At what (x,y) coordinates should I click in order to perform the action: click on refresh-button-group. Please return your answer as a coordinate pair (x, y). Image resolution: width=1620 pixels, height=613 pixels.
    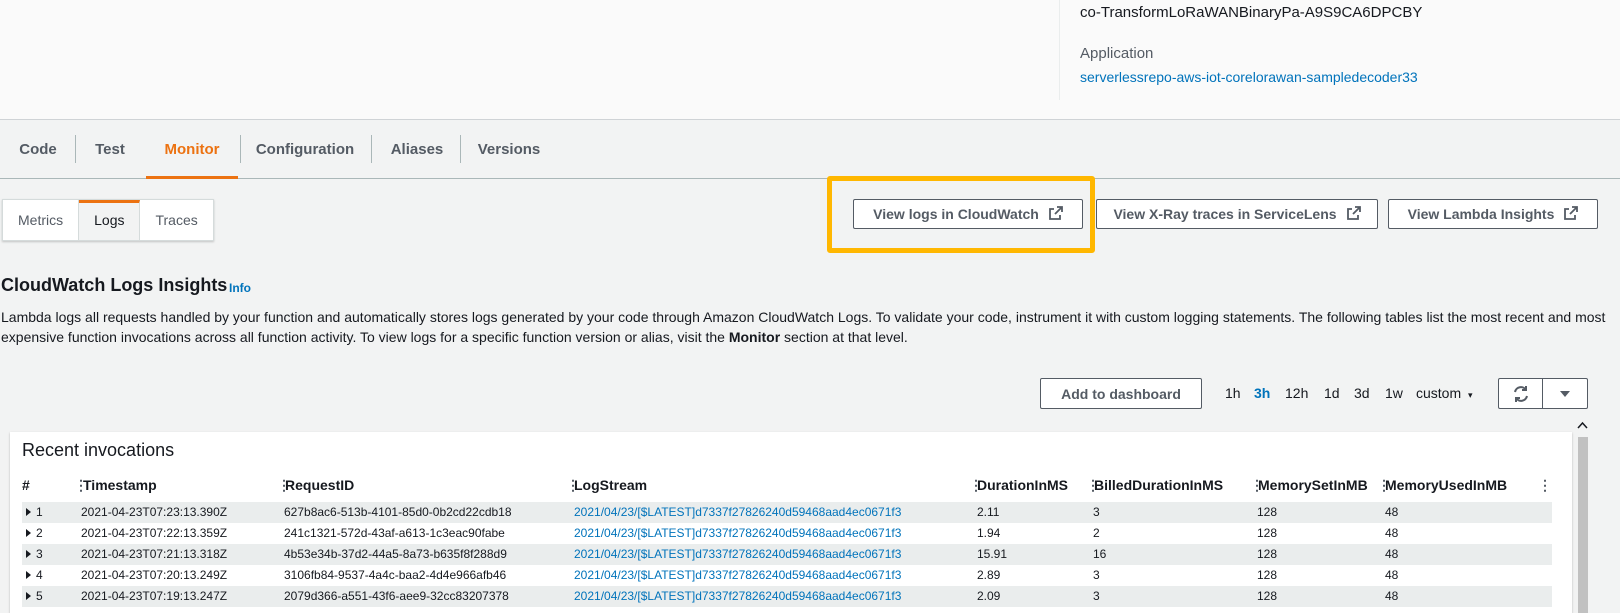
    Looking at the image, I should click on (1543, 393).